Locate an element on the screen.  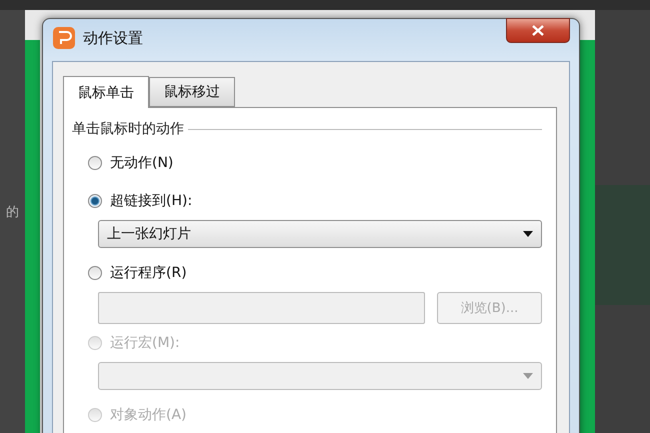
close-button is located at coordinates (538, 30).